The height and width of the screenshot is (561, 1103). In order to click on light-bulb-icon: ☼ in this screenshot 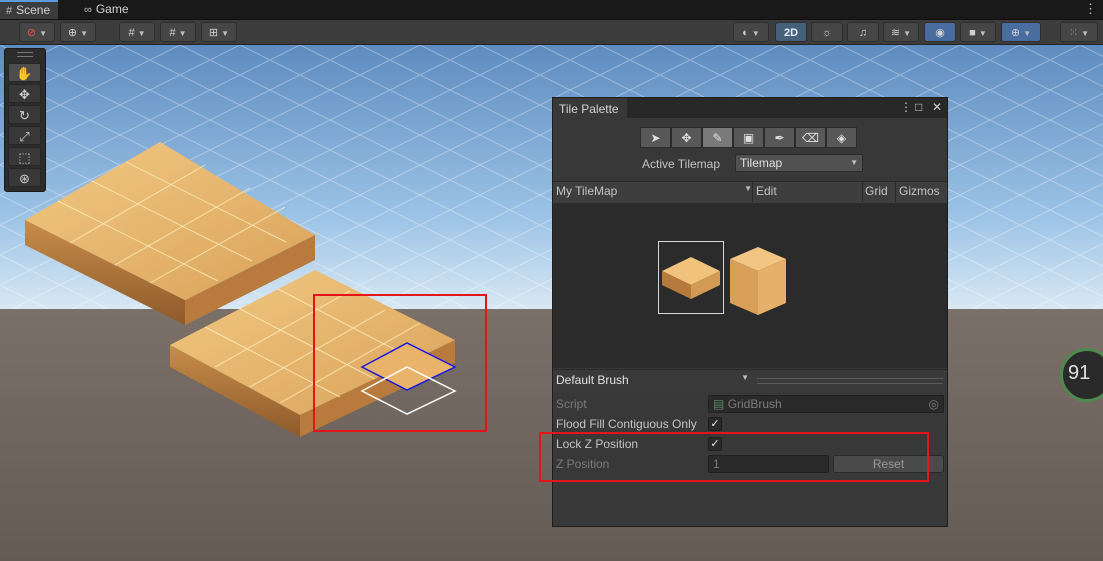, I will do `click(827, 33)`.